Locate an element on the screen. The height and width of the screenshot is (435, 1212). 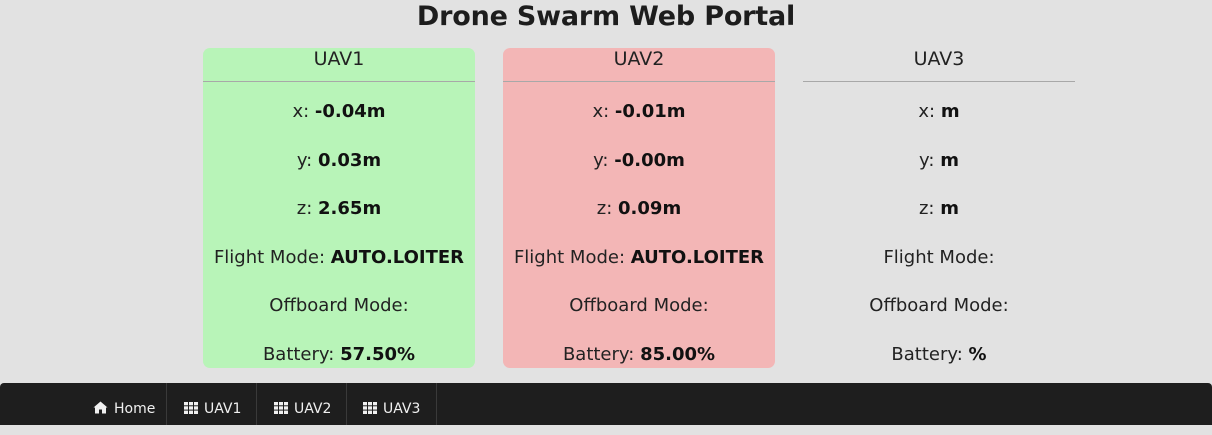
page-title: Drone Swarm Web Portal is located at coordinates (606, 16).